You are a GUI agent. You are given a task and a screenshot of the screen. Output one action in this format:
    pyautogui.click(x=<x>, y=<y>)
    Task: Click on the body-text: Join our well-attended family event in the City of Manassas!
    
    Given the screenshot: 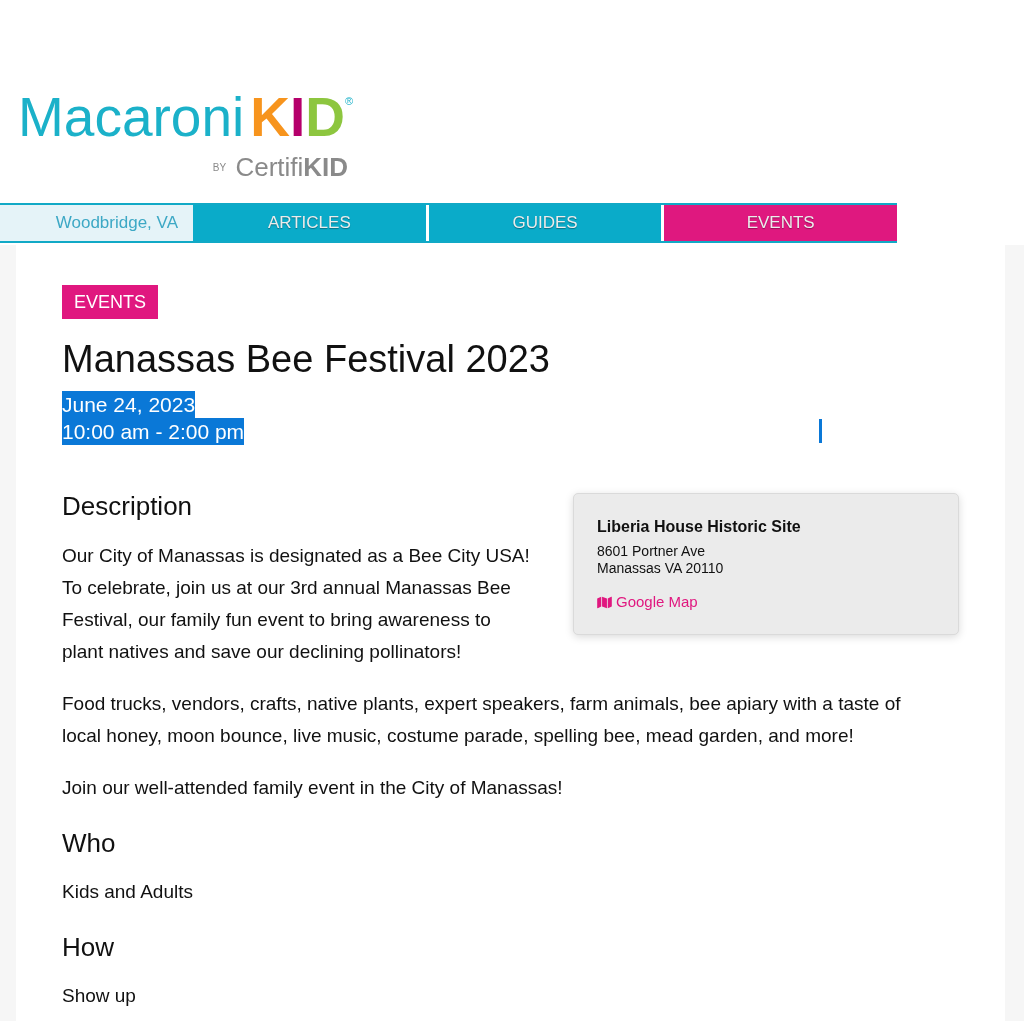 What is the action you would take?
    pyautogui.click(x=313, y=788)
    